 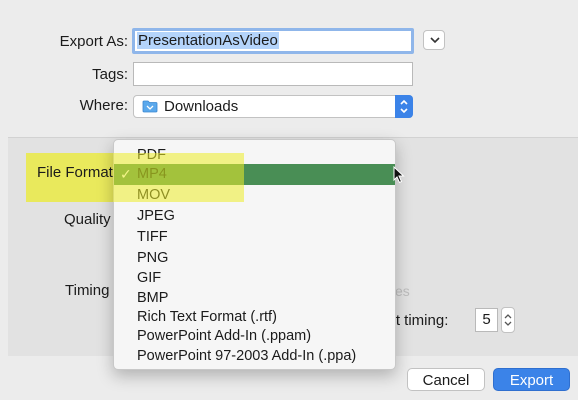 I want to click on where-stepper, so click(x=404, y=106).